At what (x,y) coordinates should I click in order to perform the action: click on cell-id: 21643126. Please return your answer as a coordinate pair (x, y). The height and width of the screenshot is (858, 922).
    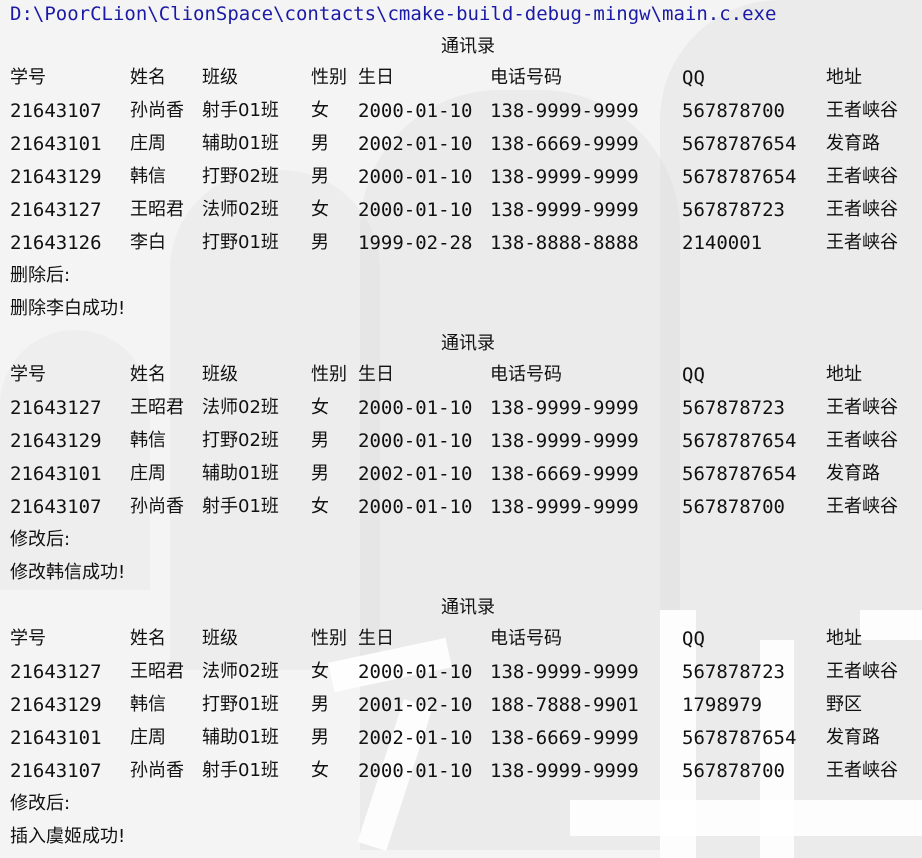
    Looking at the image, I should click on (56, 243).